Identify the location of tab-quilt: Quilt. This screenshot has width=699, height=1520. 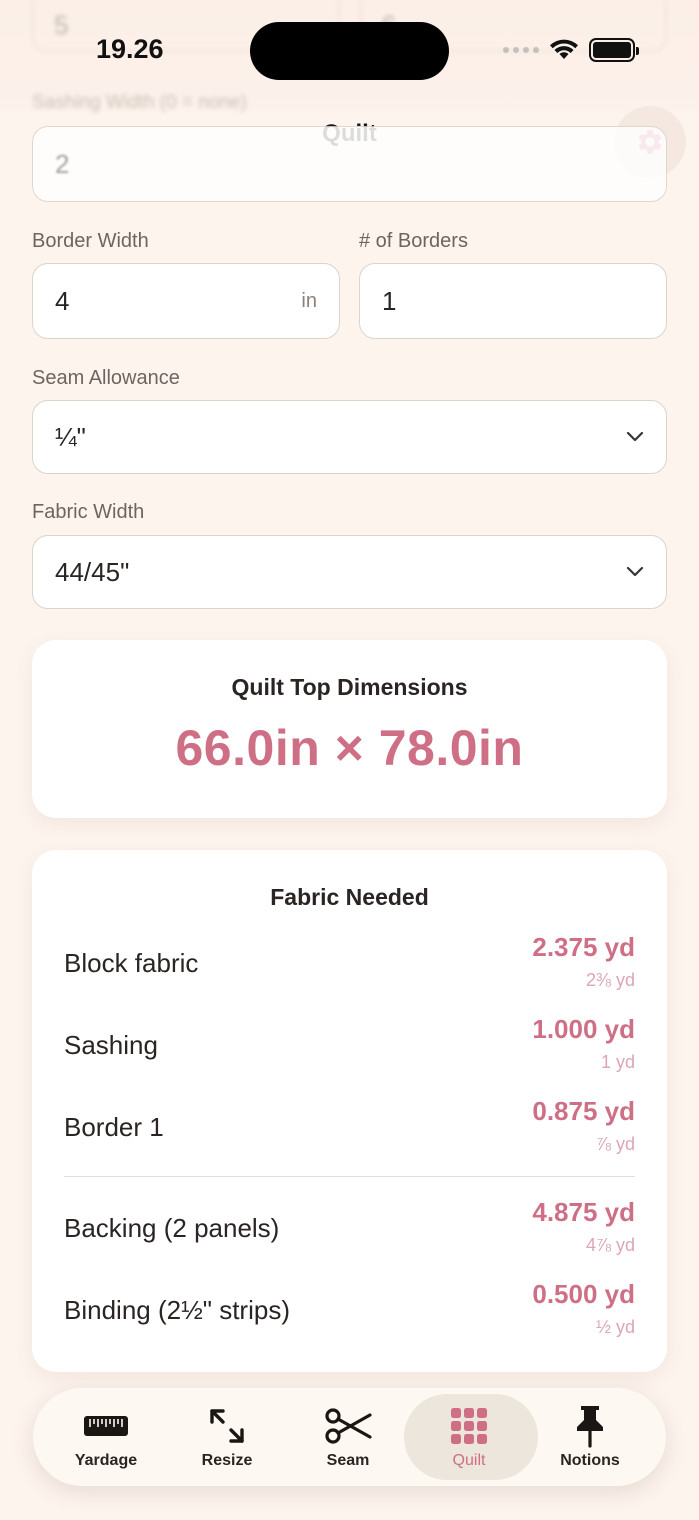
(471, 1437).